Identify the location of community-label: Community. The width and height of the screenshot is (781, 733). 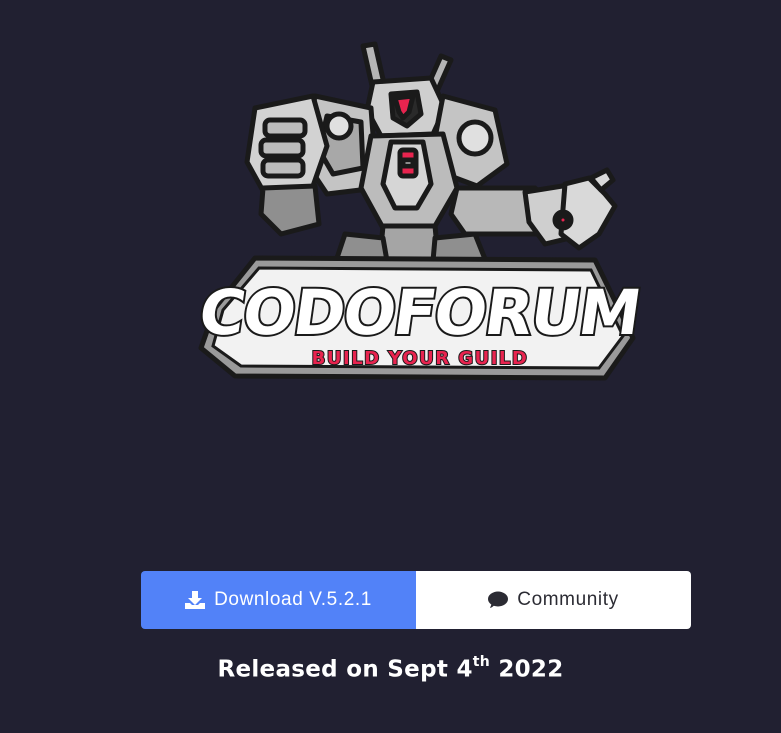
(568, 599).